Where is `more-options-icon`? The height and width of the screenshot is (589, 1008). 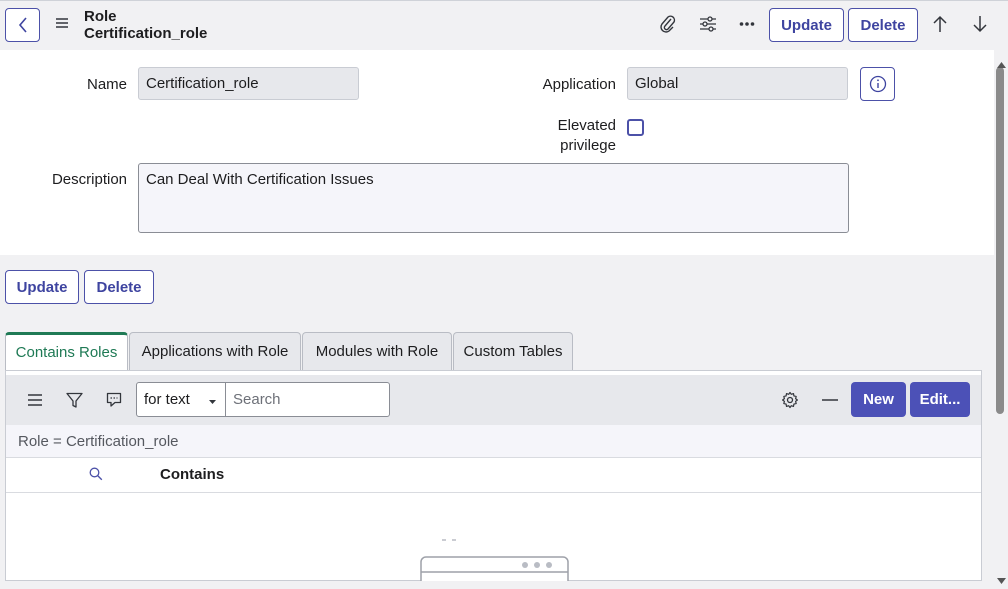 more-options-icon is located at coordinates (747, 24).